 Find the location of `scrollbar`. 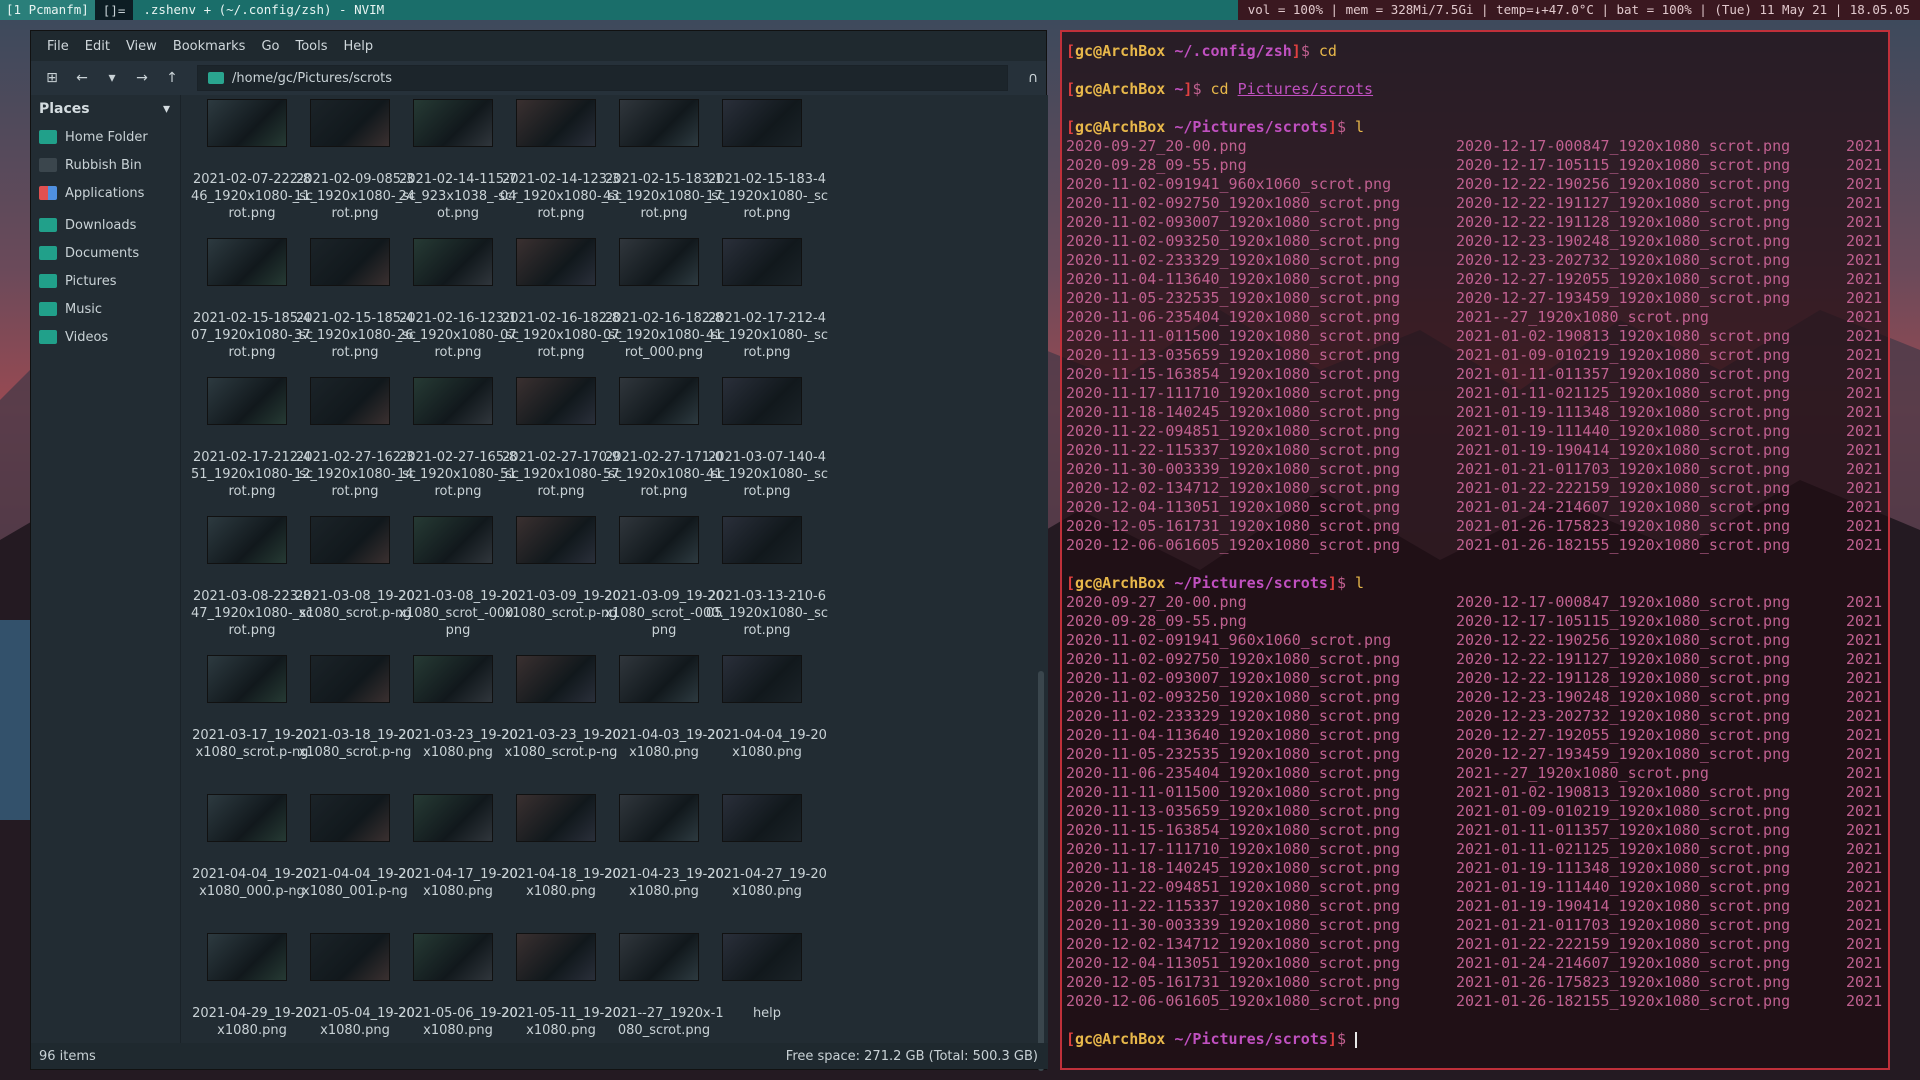

scrollbar is located at coordinates (1041, 871).